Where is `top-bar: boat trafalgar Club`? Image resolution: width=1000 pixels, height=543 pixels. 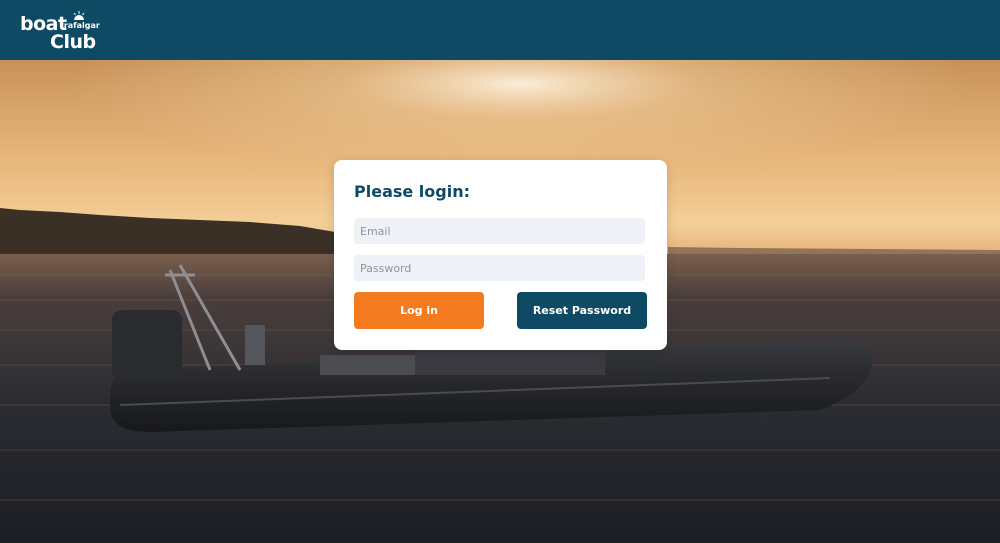
top-bar: boat trafalgar Club is located at coordinates (500, 30).